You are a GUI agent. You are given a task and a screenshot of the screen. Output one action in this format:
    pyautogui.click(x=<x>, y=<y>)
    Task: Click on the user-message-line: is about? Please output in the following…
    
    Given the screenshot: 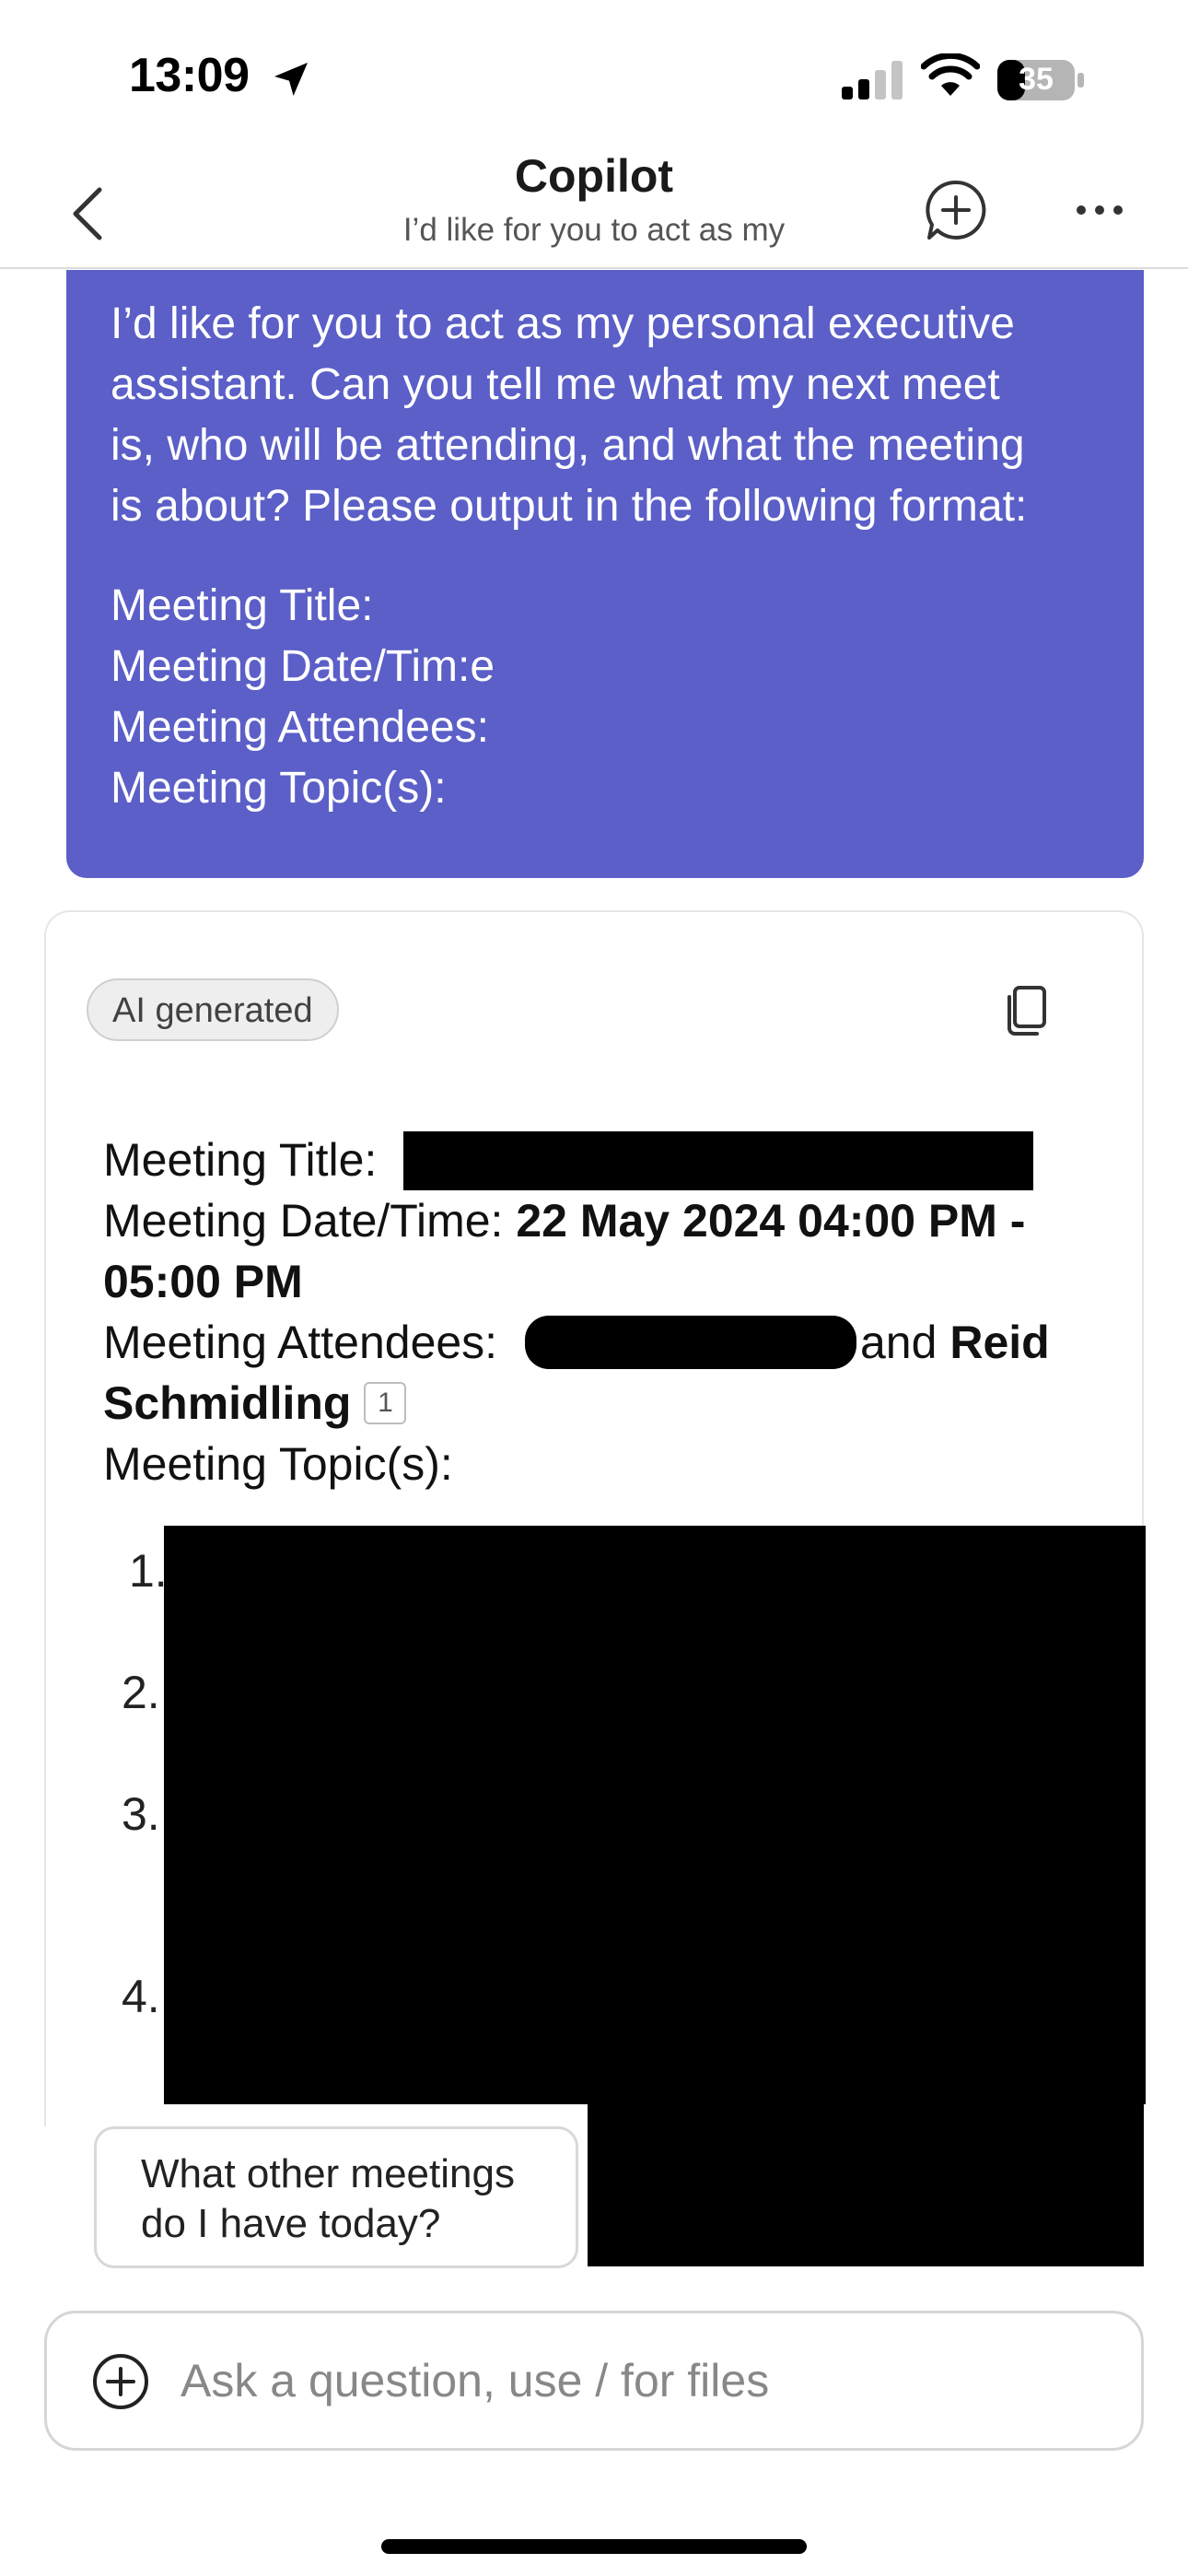 What is the action you would take?
    pyautogui.click(x=569, y=506)
    